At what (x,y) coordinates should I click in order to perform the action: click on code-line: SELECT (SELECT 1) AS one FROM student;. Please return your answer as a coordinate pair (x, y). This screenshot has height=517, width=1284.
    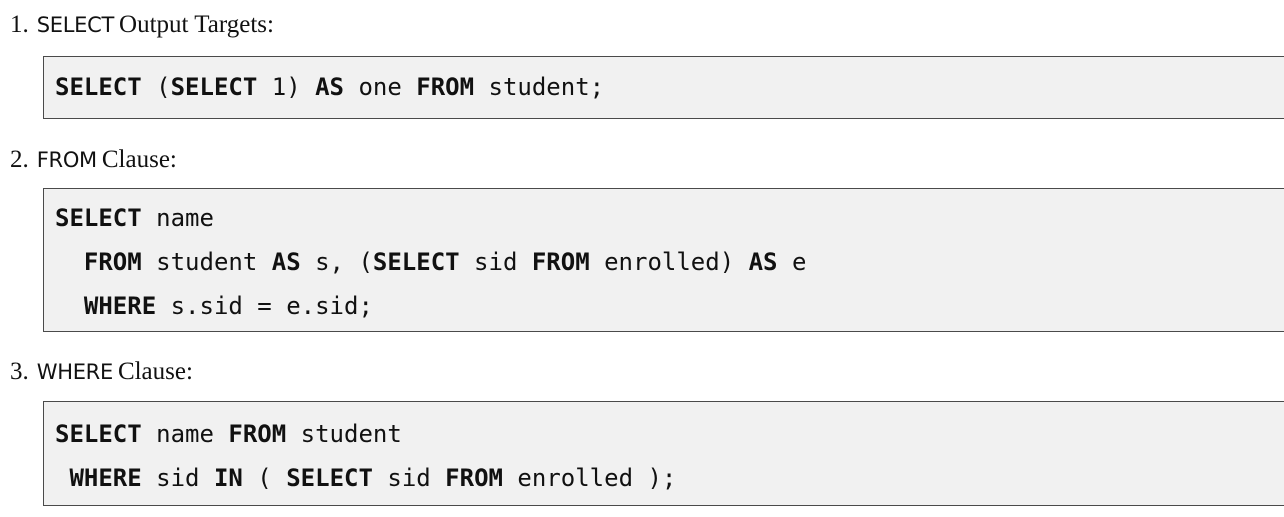
    Looking at the image, I should click on (669, 87).